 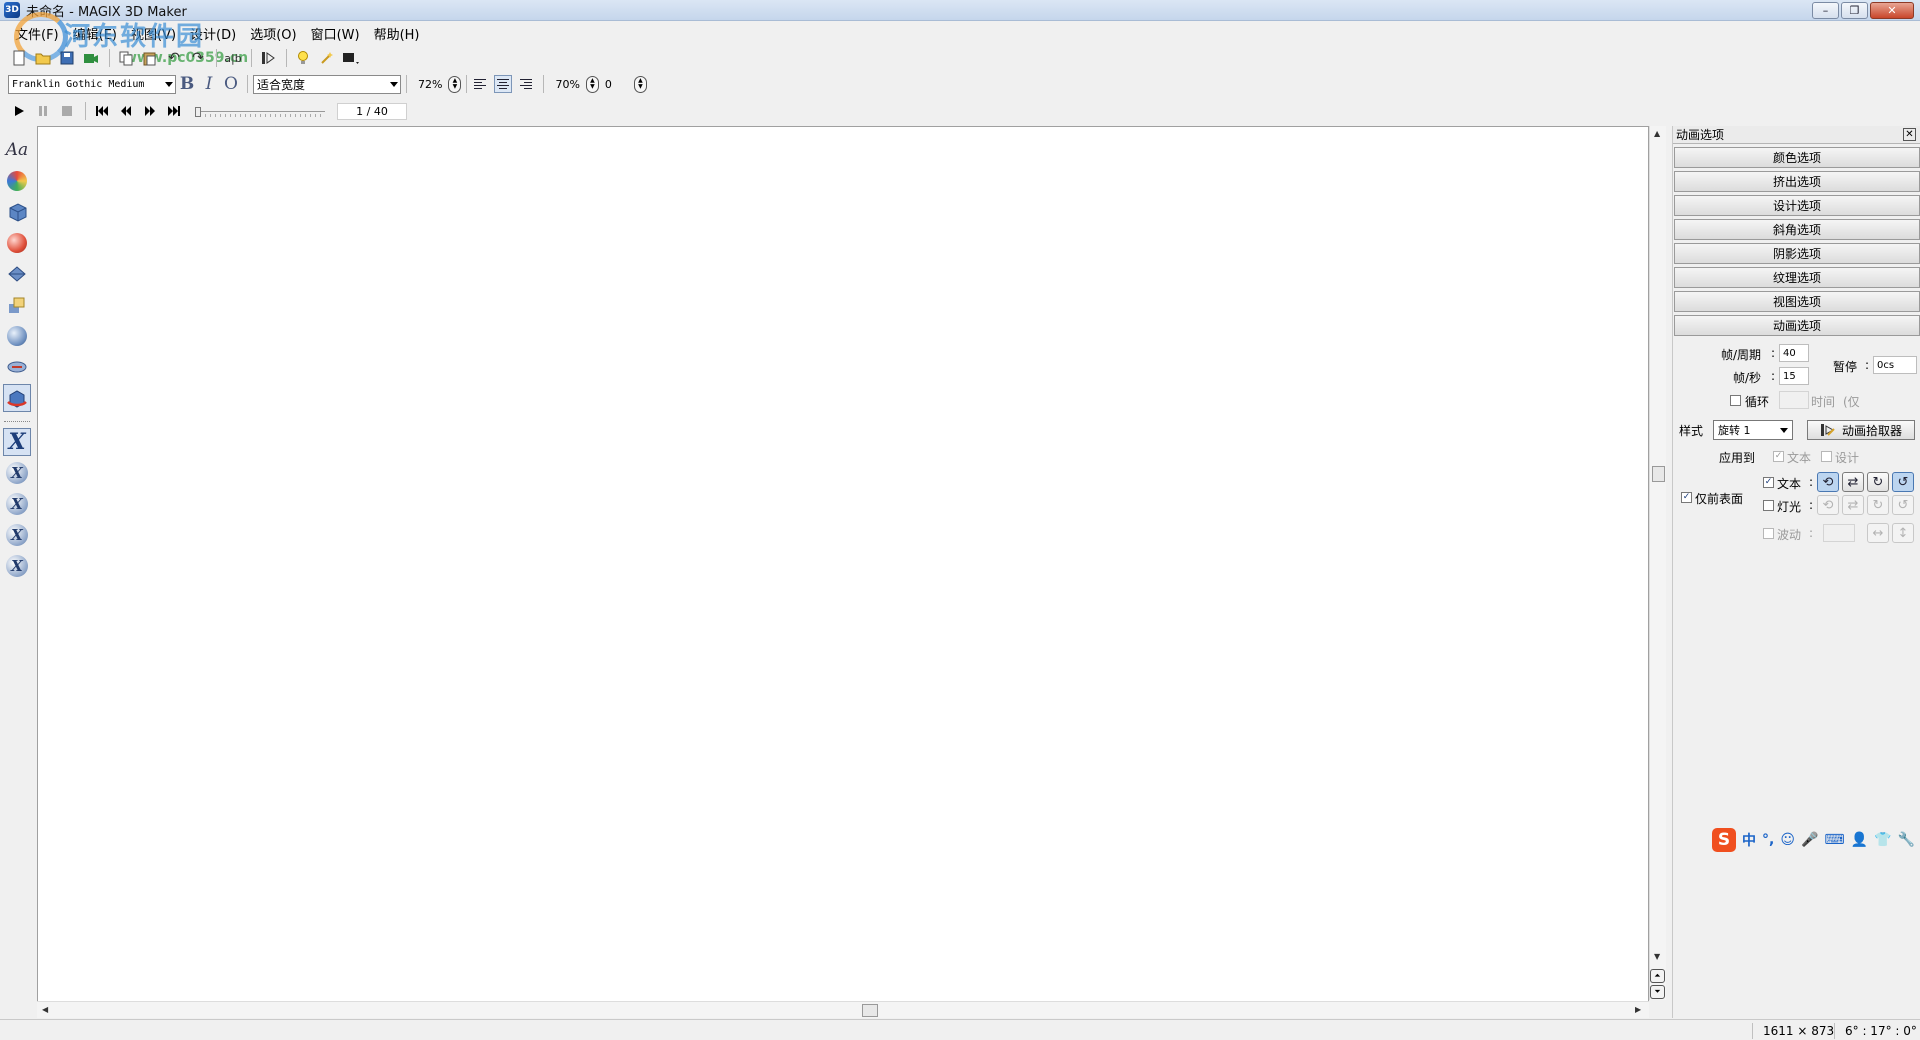 What do you see at coordinates (1839, 533) in the screenshot?
I see `wave-input` at bounding box center [1839, 533].